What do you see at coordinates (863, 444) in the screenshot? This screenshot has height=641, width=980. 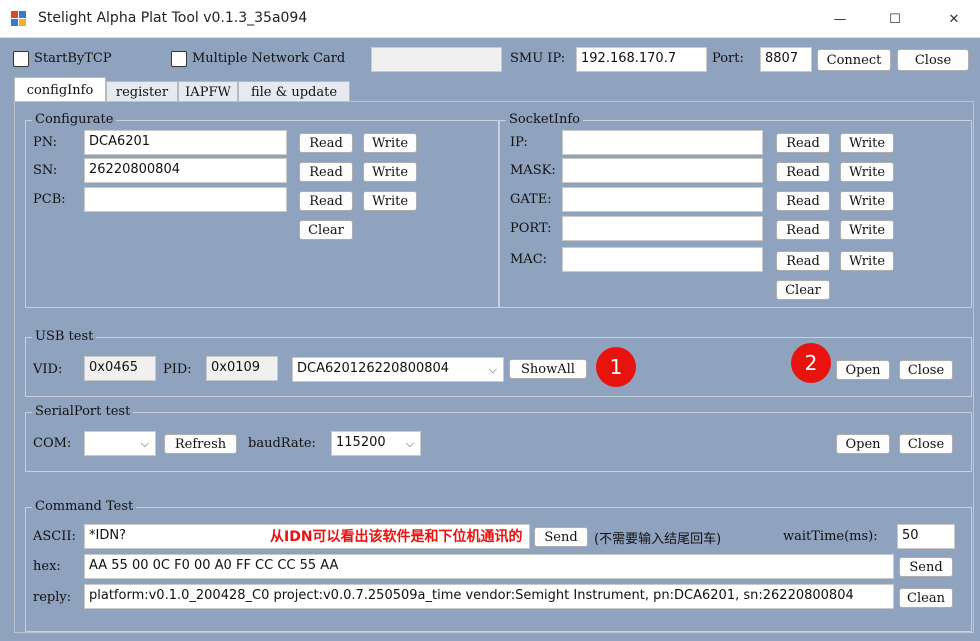 I see `serial-open-button: Open` at bounding box center [863, 444].